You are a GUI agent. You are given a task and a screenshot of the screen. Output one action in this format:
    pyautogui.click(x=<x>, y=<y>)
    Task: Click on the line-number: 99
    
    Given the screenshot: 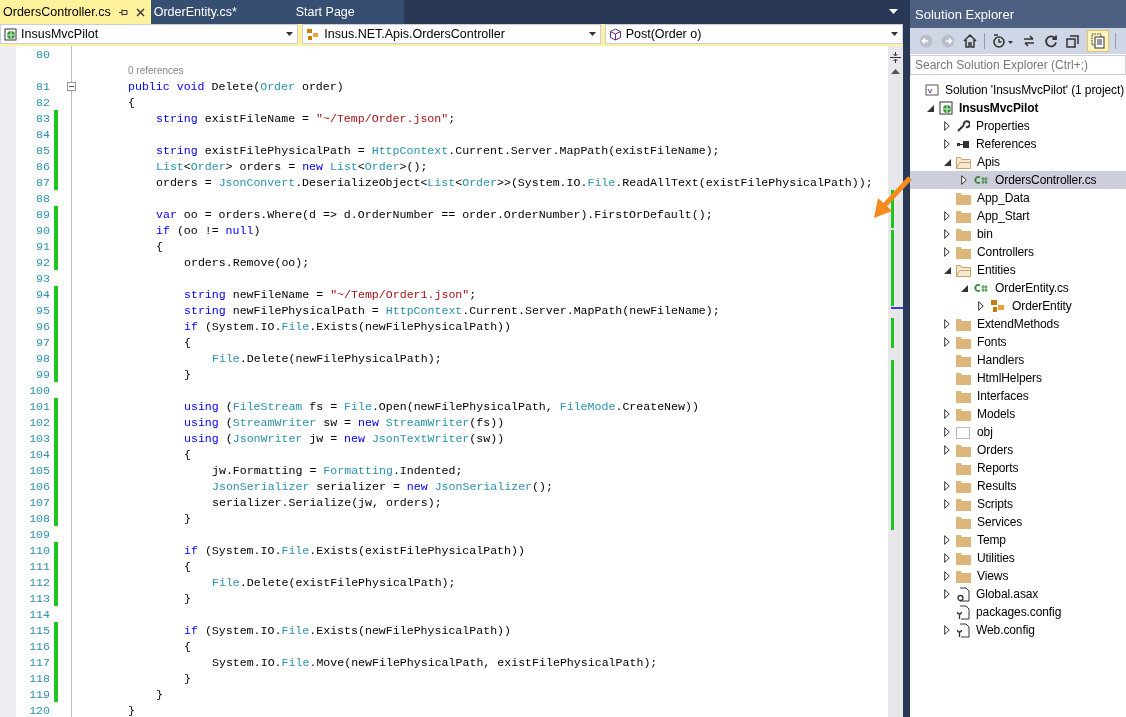 What is the action you would take?
    pyautogui.click(x=43, y=374)
    